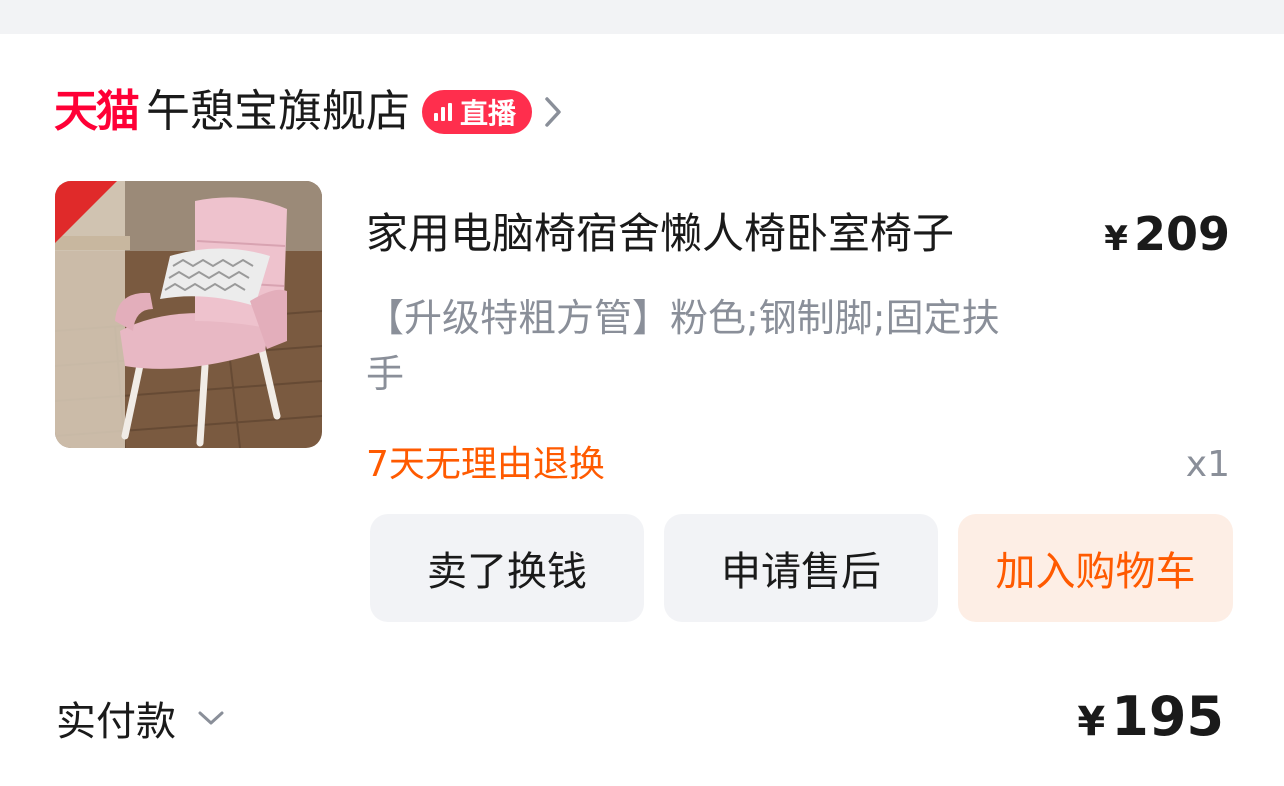  Describe the element at coordinates (97, 111) in the screenshot. I see `tmall-logo: 天猫` at that location.